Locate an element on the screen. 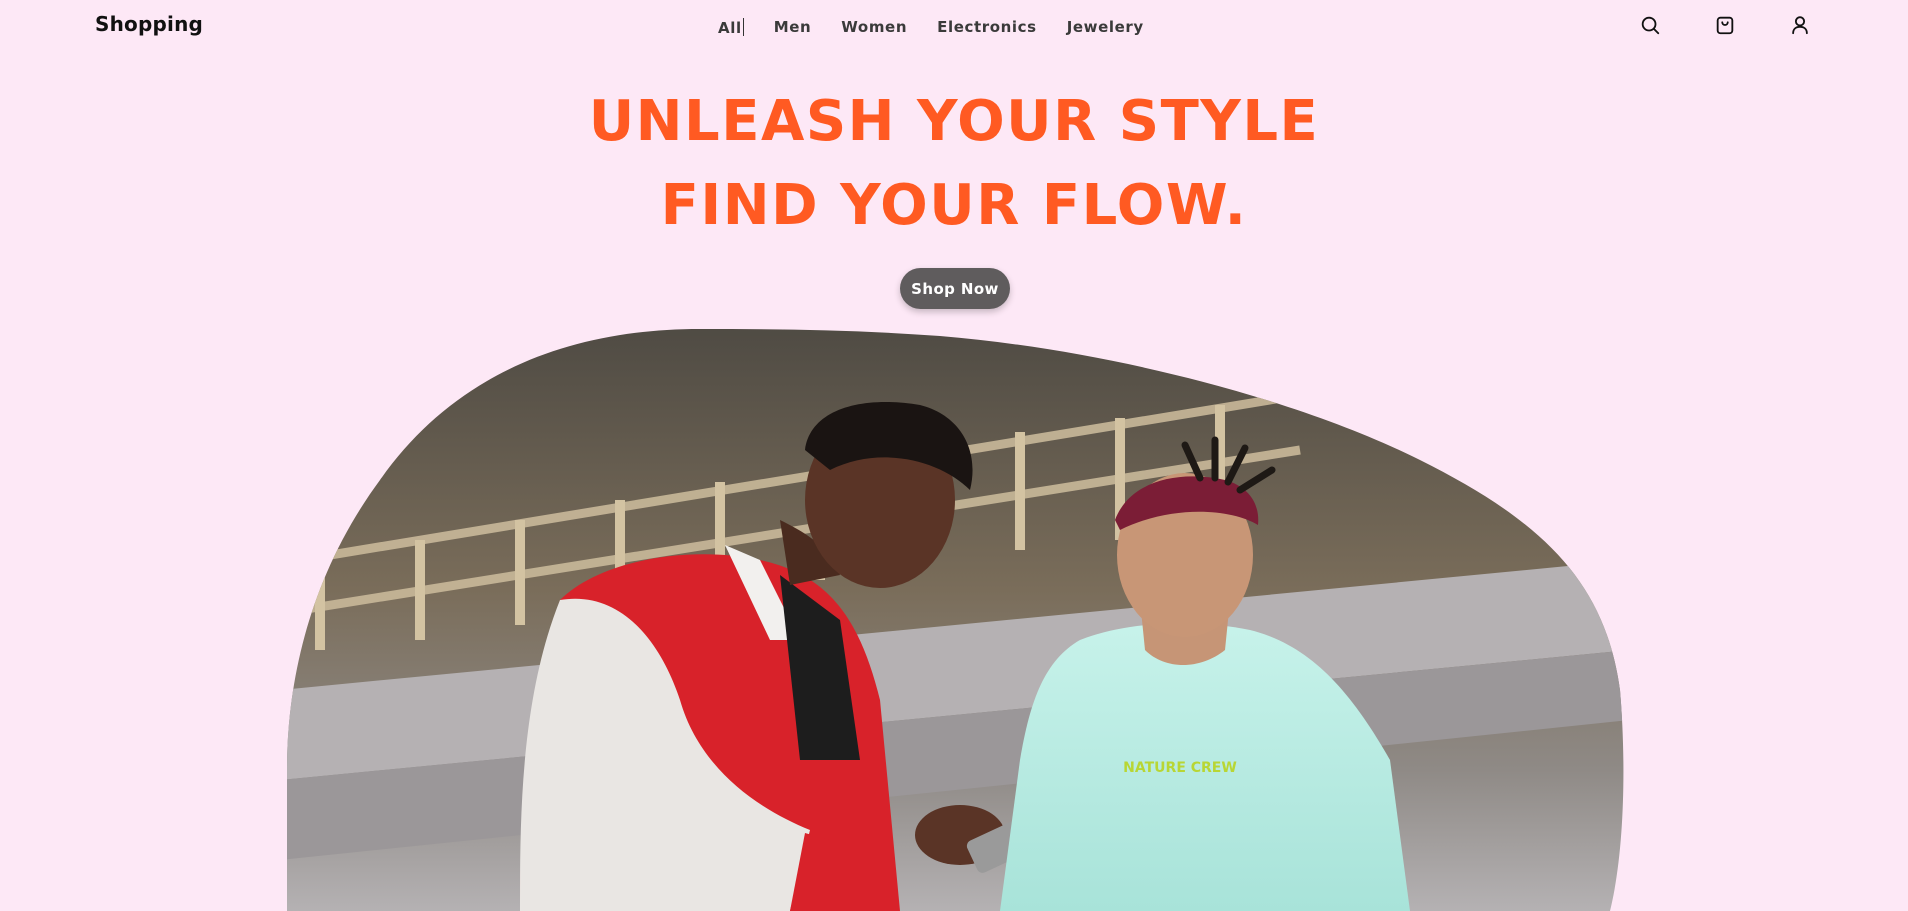 Image resolution: width=1908 pixels, height=911 pixels. hero-headline-line-2: FIND YOUR FLOW. is located at coordinates (954, 205).